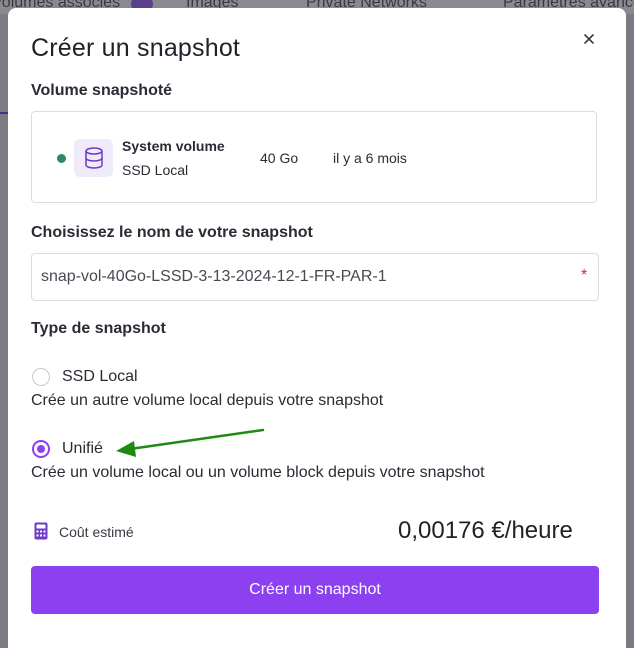  I want to click on volume-name: System volume, so click(173, 146).